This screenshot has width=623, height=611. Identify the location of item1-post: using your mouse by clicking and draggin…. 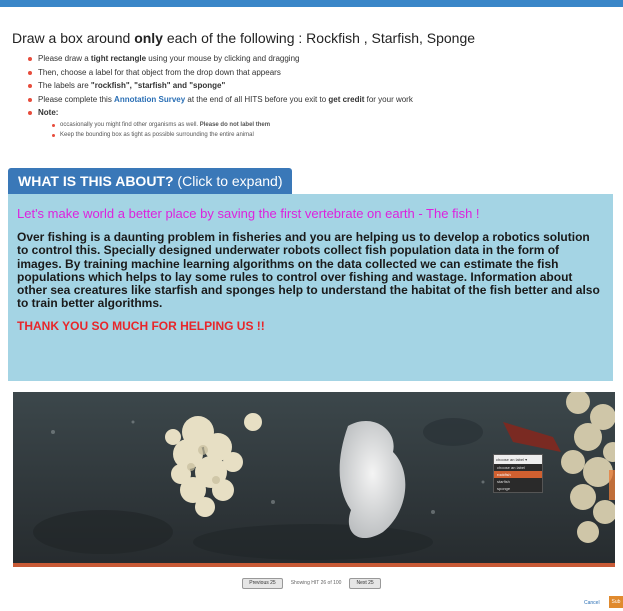
(223, 58).